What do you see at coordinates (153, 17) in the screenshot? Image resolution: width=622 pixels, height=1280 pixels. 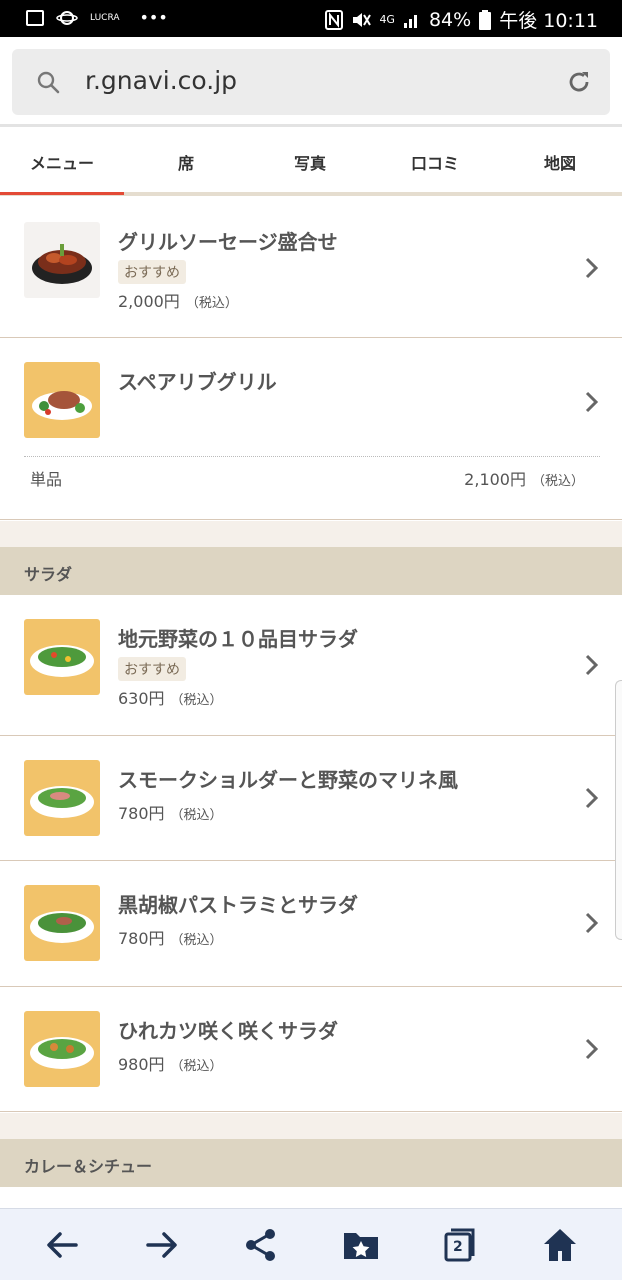 I see `more-notifications-icon: •••` at bounding box center [153, 17].